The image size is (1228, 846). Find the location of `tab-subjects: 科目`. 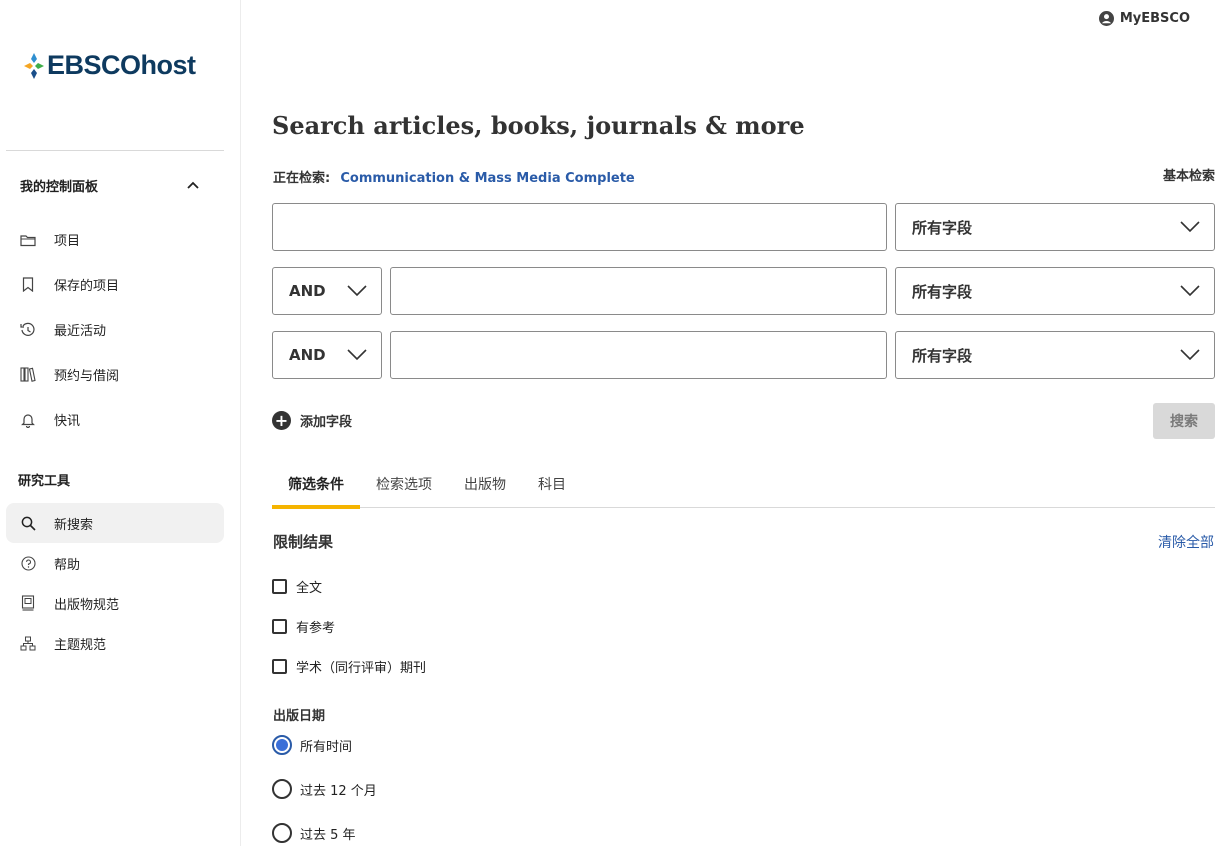

tab-subjects: 科目 is located at coordinates (552, 483).